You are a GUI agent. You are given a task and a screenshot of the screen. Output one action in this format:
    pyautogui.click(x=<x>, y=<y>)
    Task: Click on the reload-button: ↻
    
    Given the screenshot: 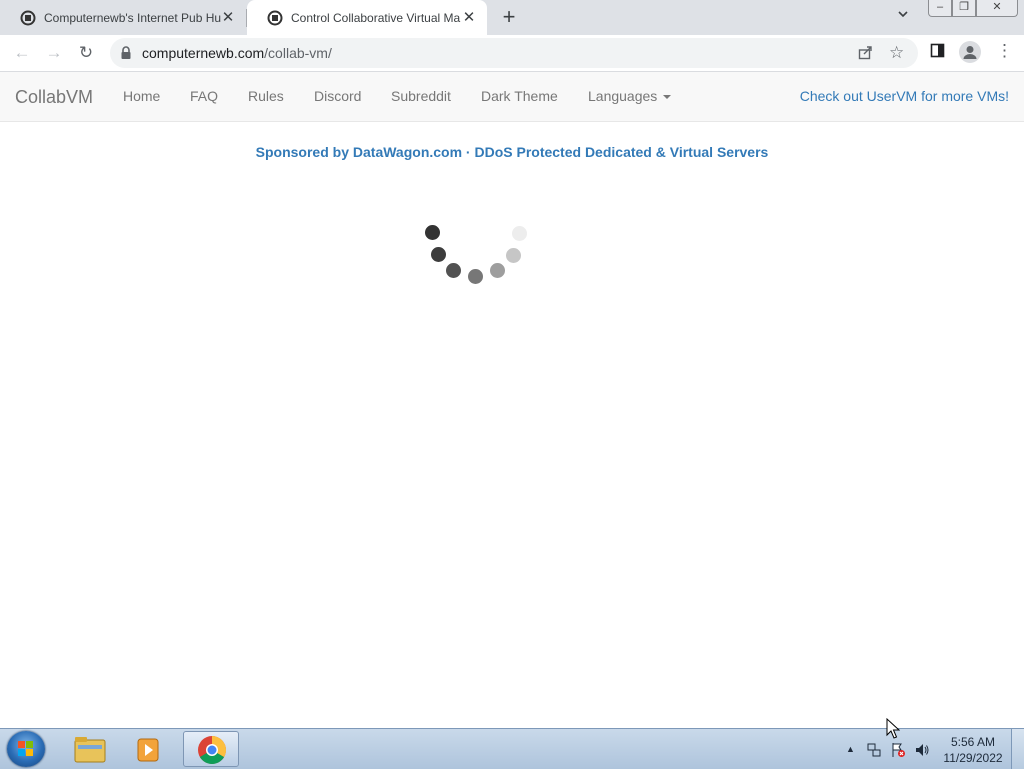 What is the action you would take?
    pyautogui.click(x=86, y=53)
    